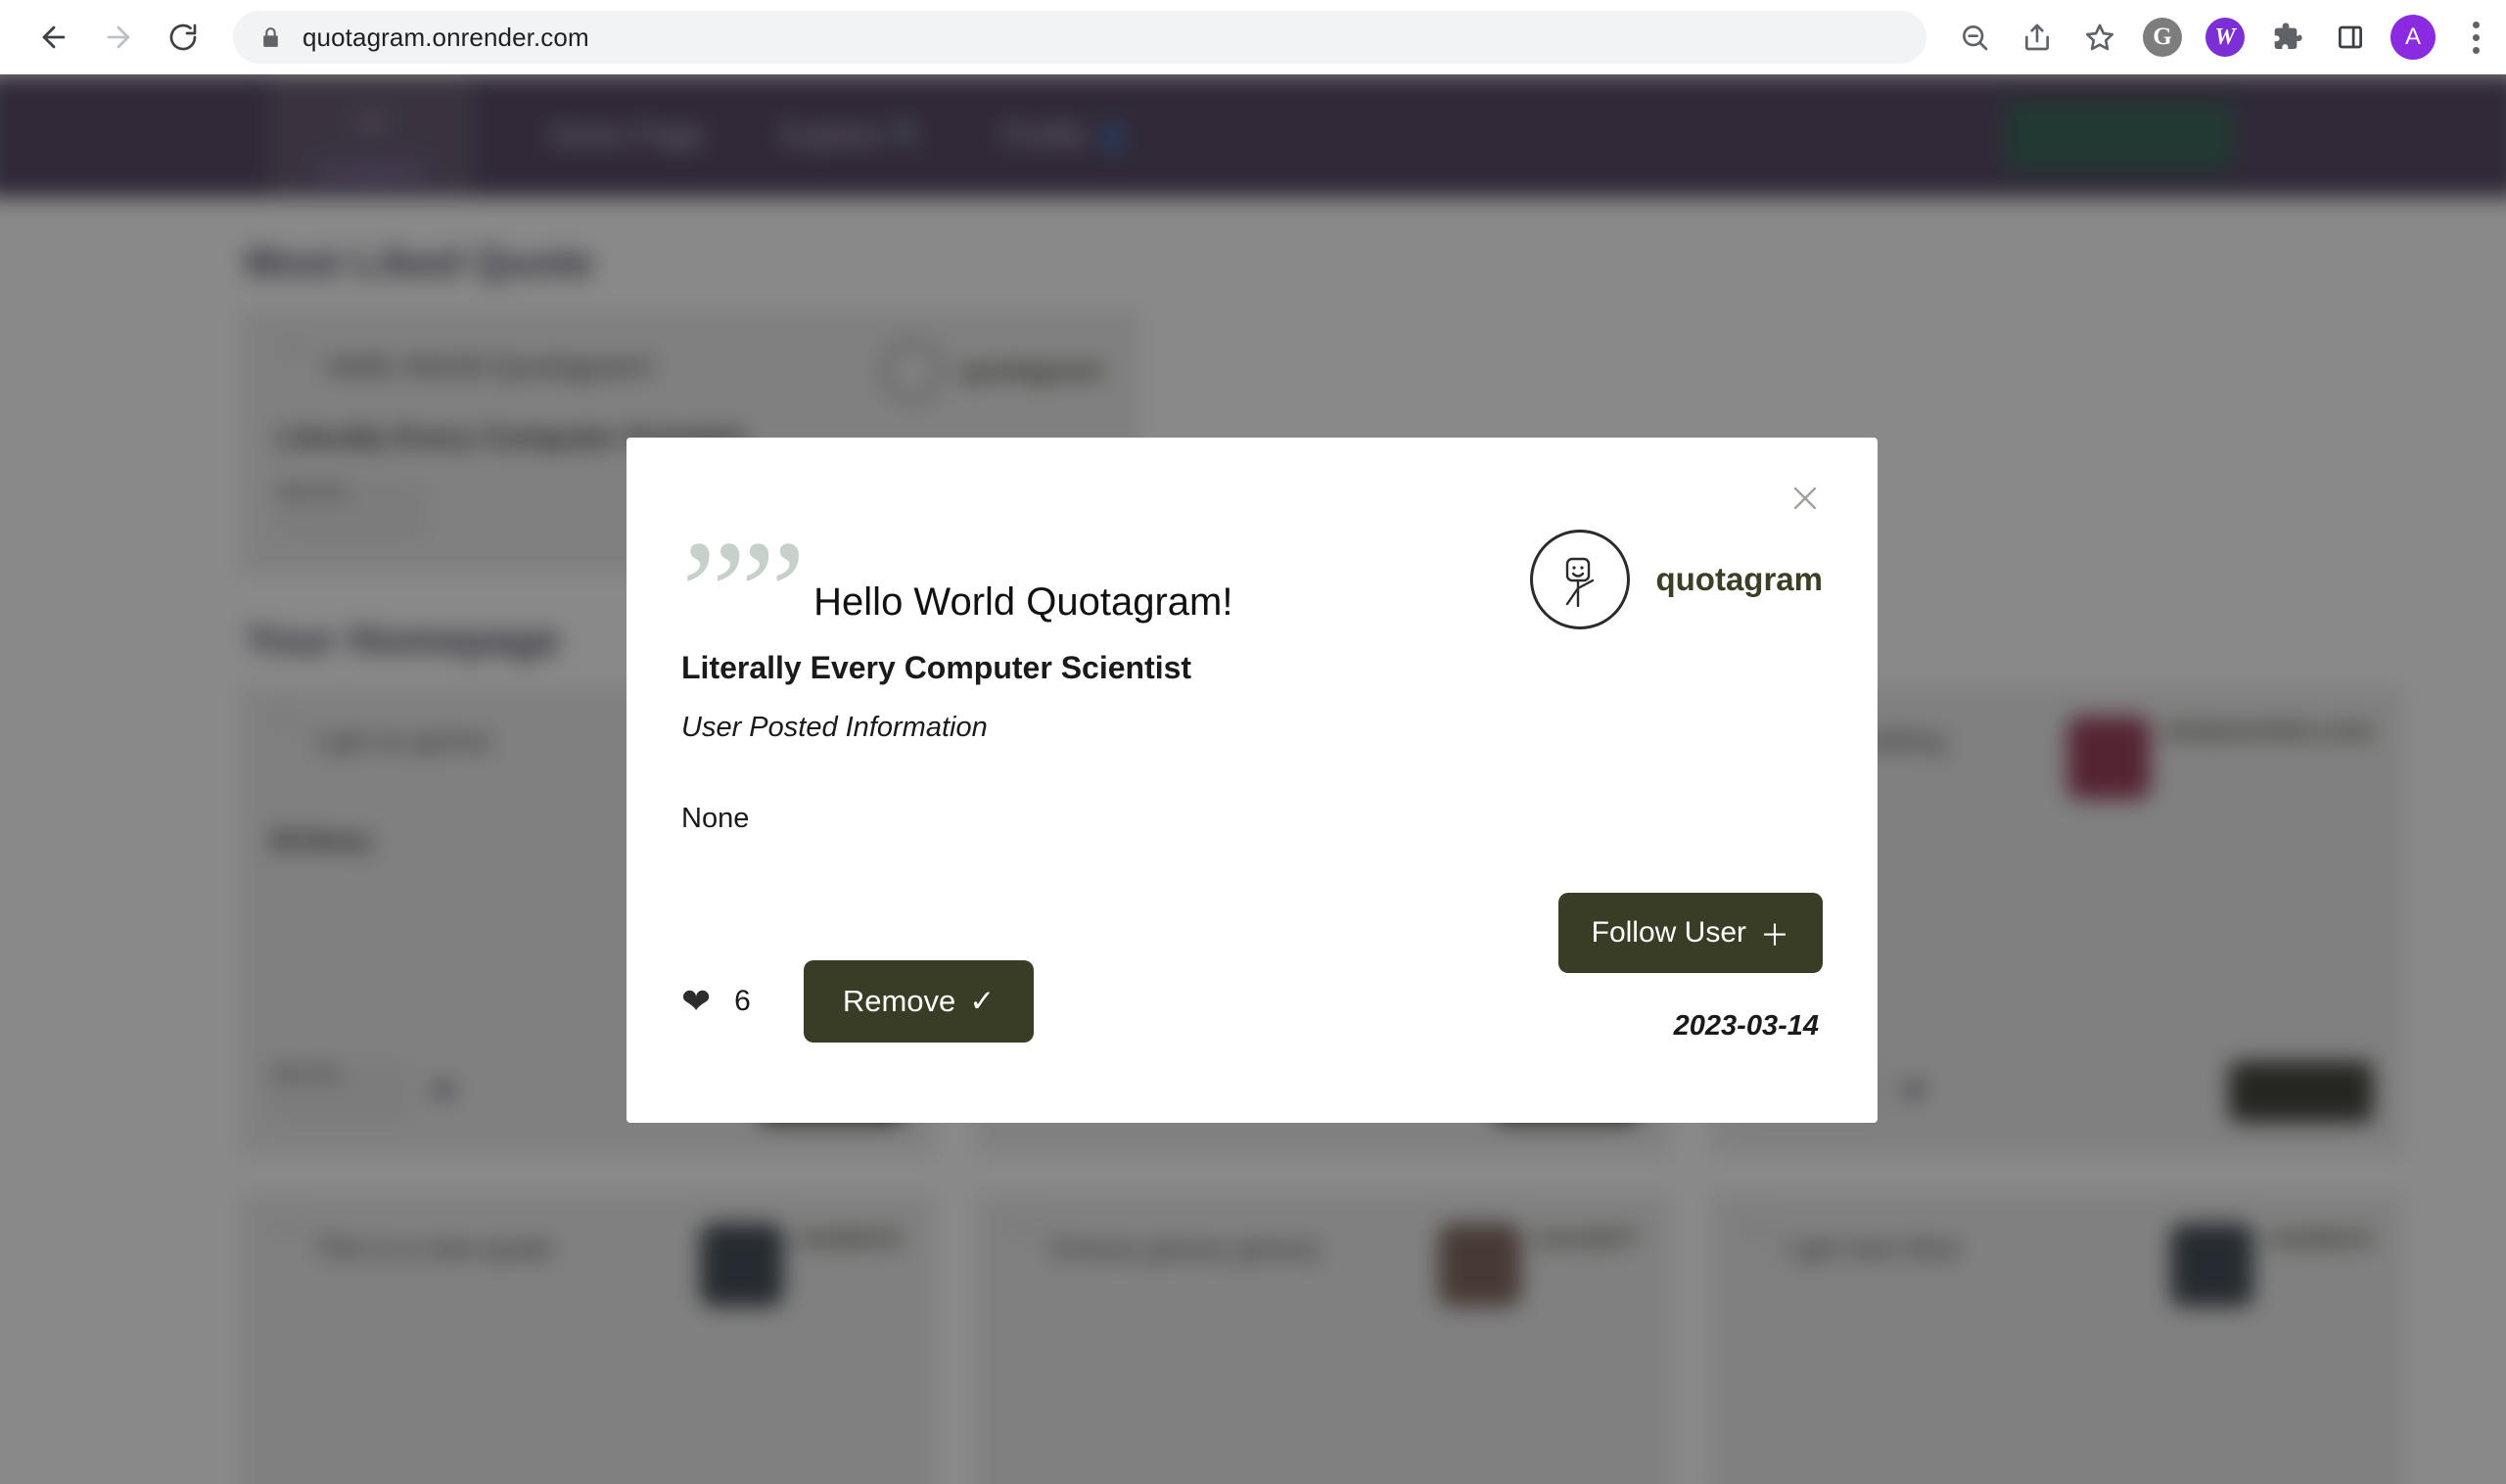 The image size is (2506, 1484). I want to click on w-extension-icon: W, so click(2225, 37).